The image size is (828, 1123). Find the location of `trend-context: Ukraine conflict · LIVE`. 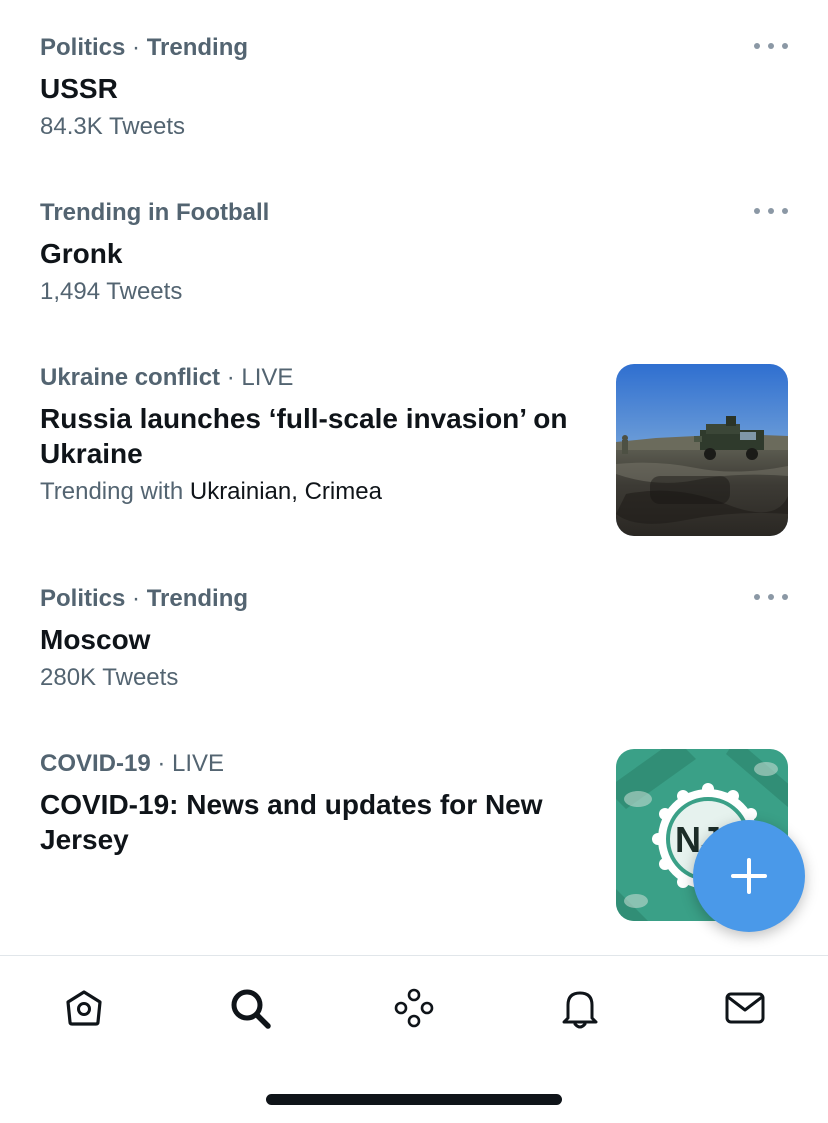

trend-context: Ukraine conflict · LIVE is located at coordinates (304, 378).